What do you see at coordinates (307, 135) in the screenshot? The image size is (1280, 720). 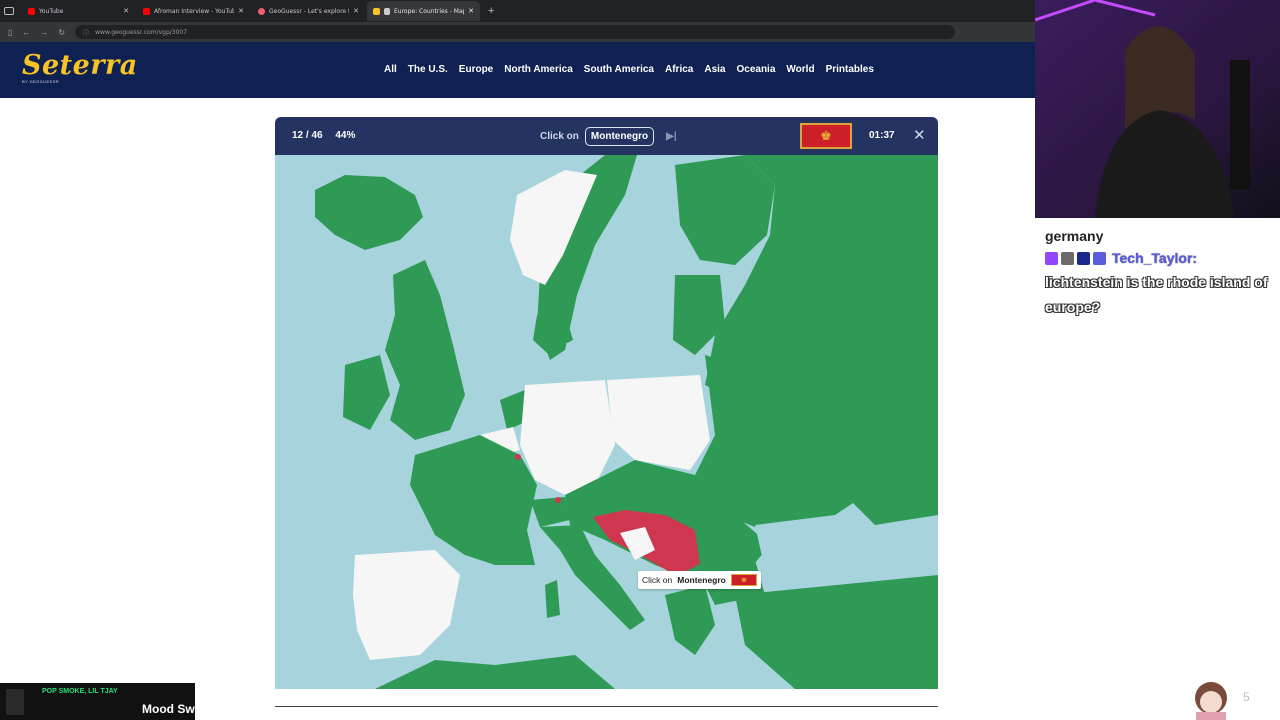 I see `progress-count: 12 / 46` at bounding box center [307, 135].